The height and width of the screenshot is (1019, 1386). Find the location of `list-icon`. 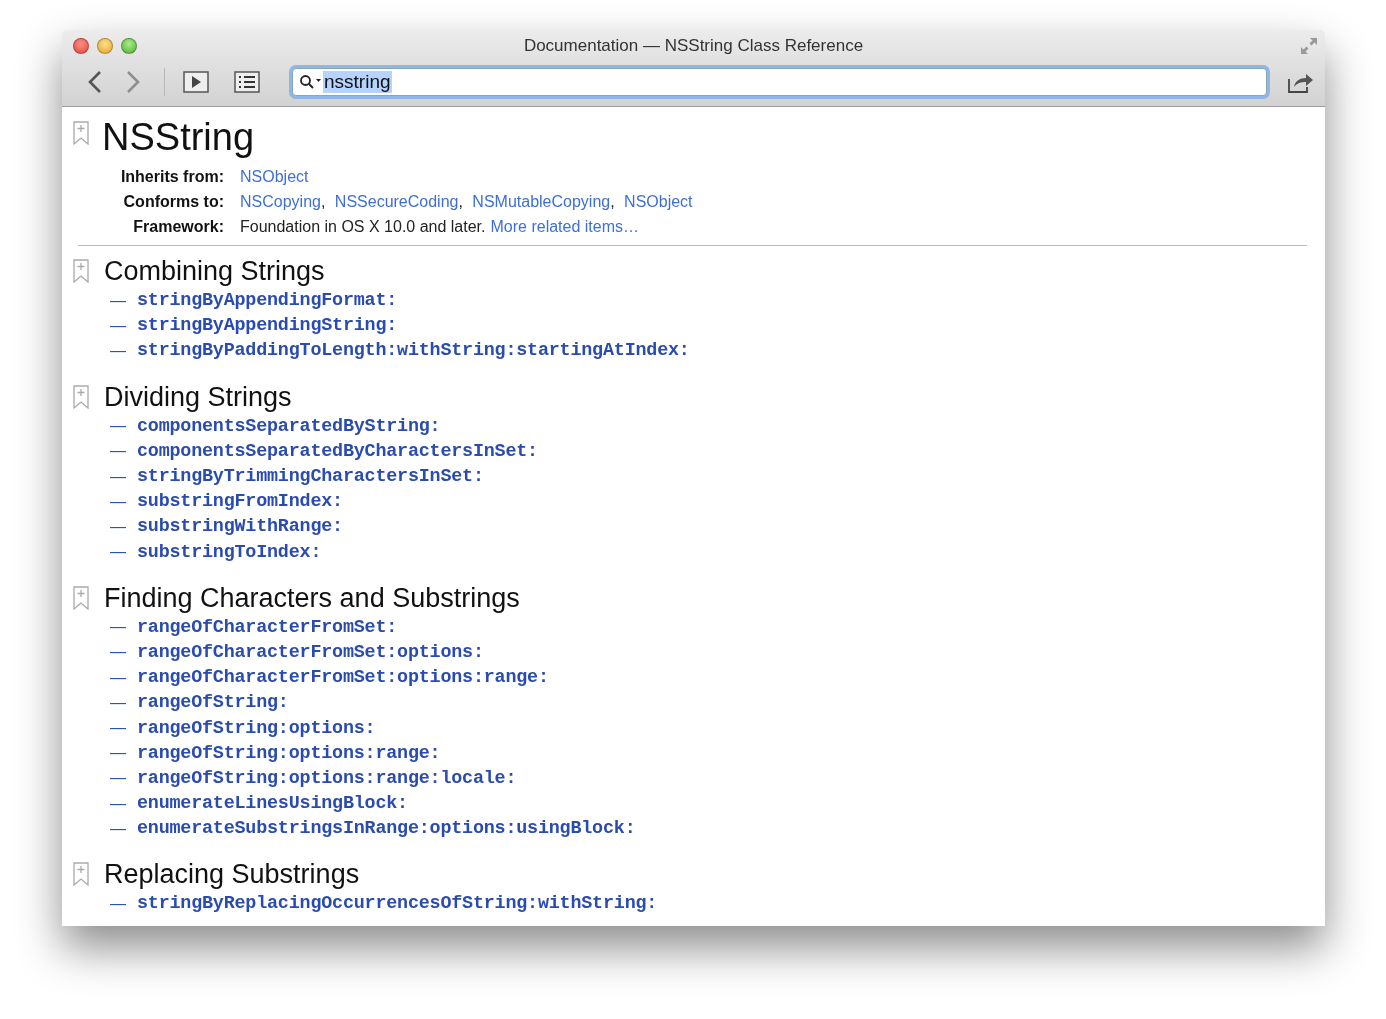

list-icon is located at coordinates (247, 82).